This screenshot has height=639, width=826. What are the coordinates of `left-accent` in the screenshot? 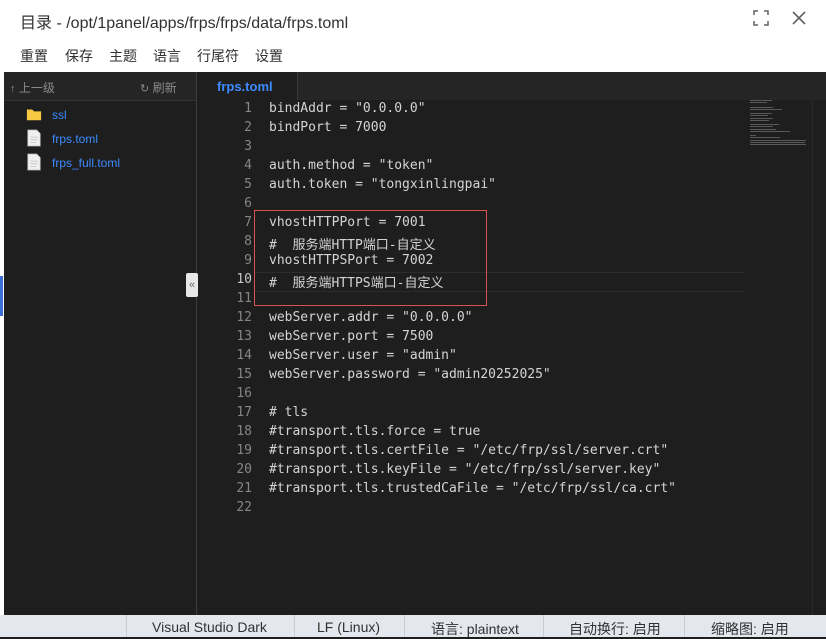 It's located at (1, 296).